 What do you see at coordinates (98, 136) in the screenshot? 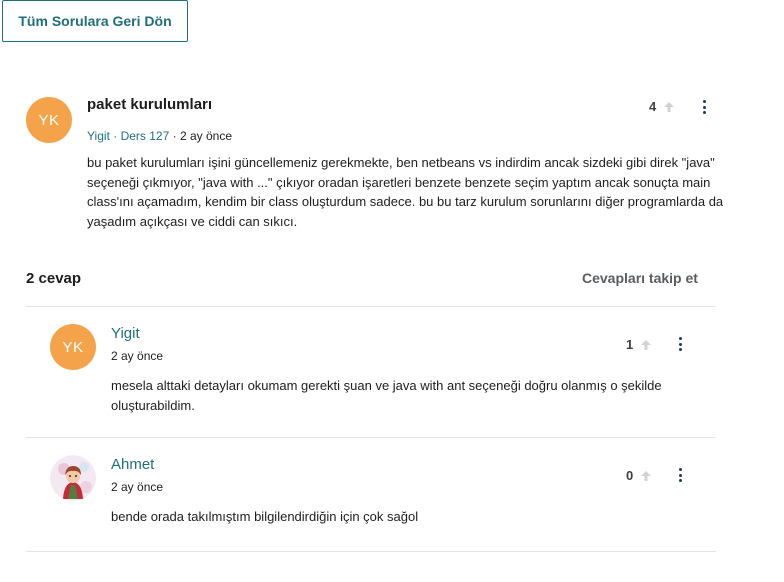
I see `question-author-link: Yigit` at bounding box center [98, 136].